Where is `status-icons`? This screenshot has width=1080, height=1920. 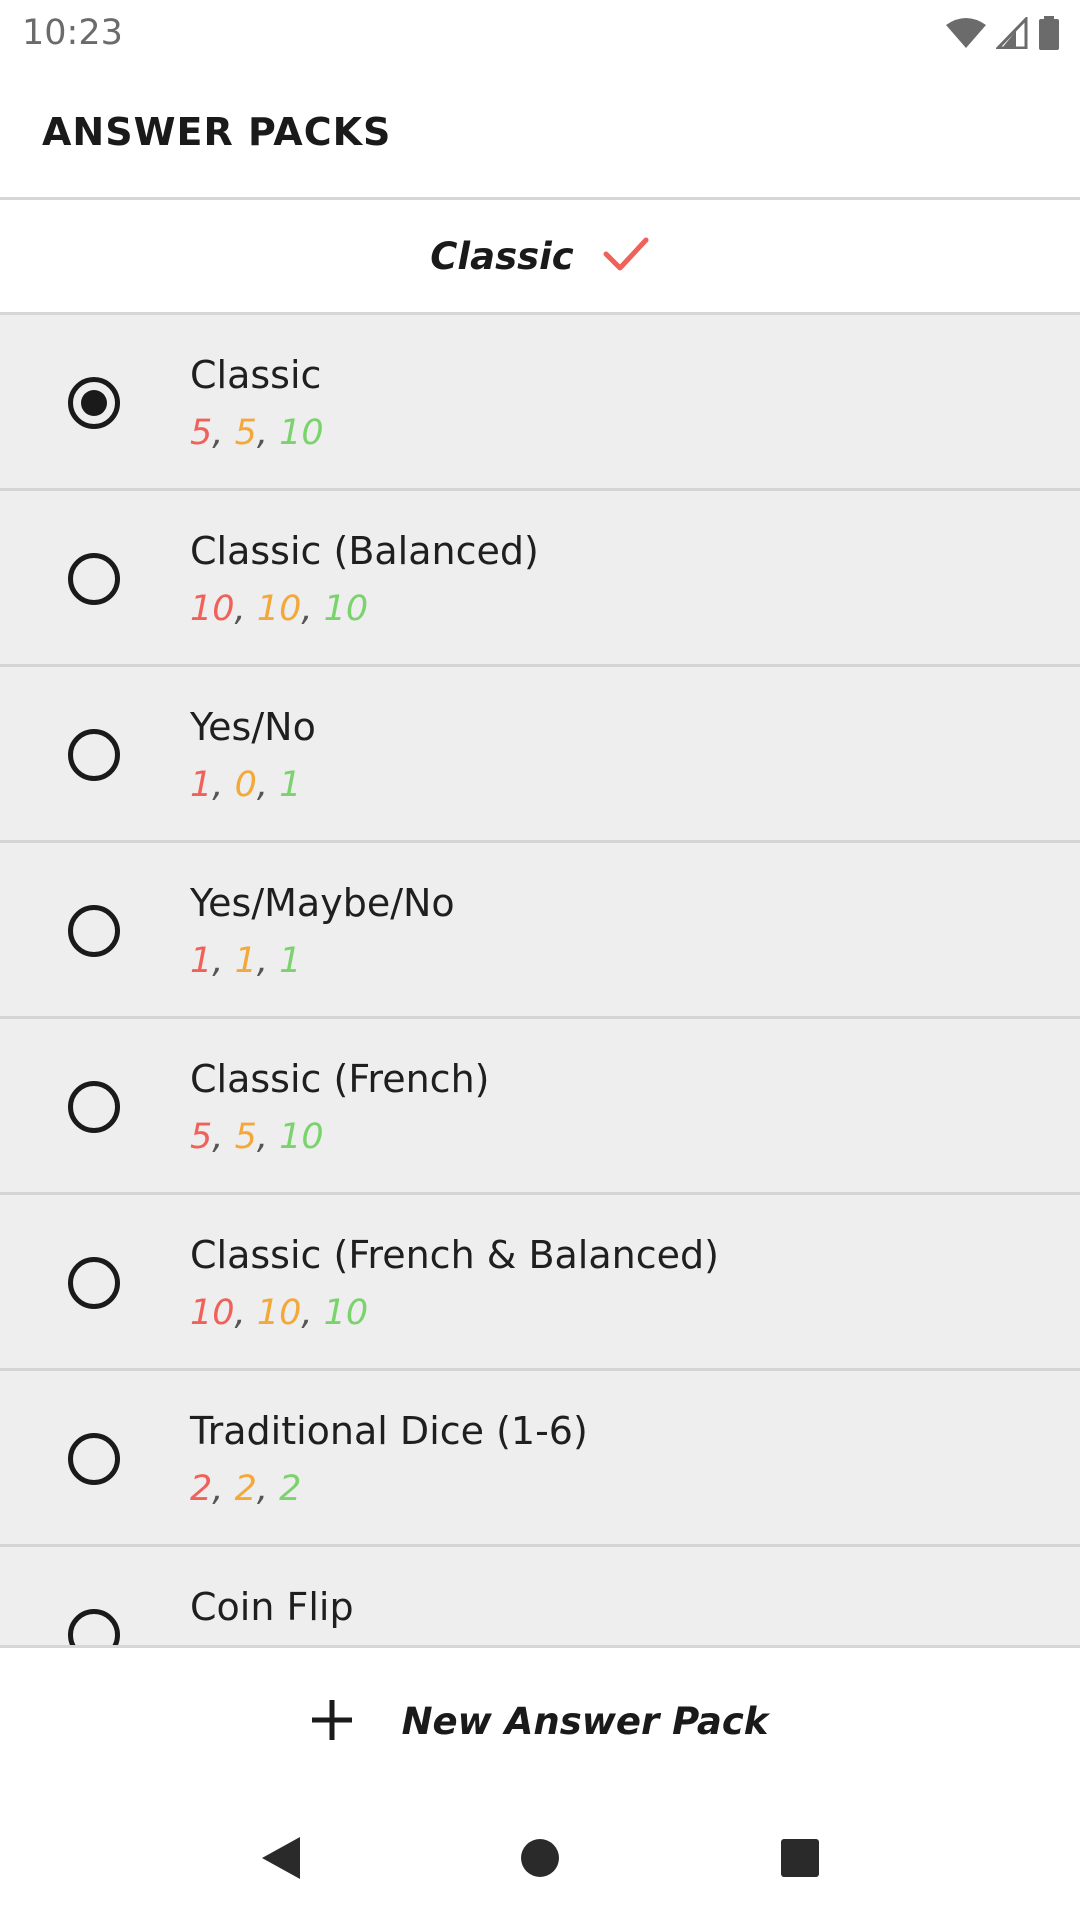
status-icons is located at coordinates (1003, 33).